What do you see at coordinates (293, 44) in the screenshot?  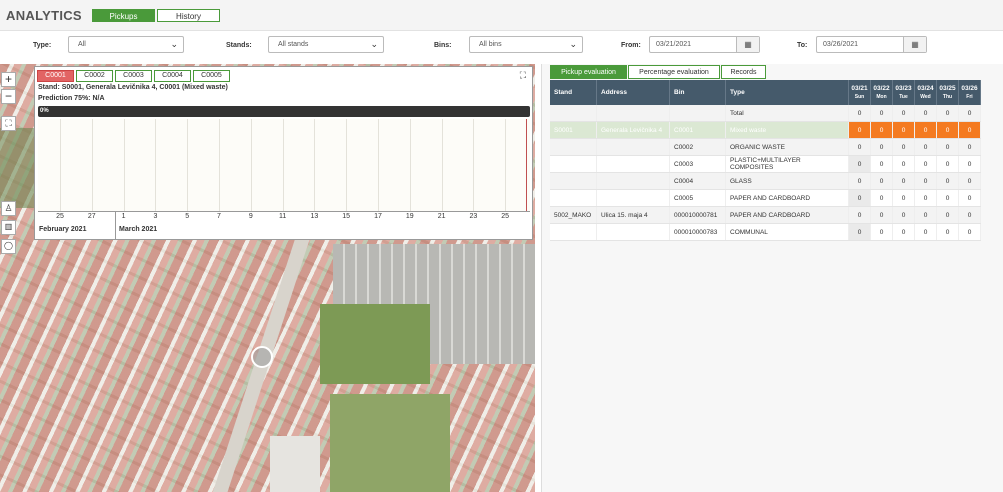 I see `stands-select-value: All stands` at bounding box center [293, 44].